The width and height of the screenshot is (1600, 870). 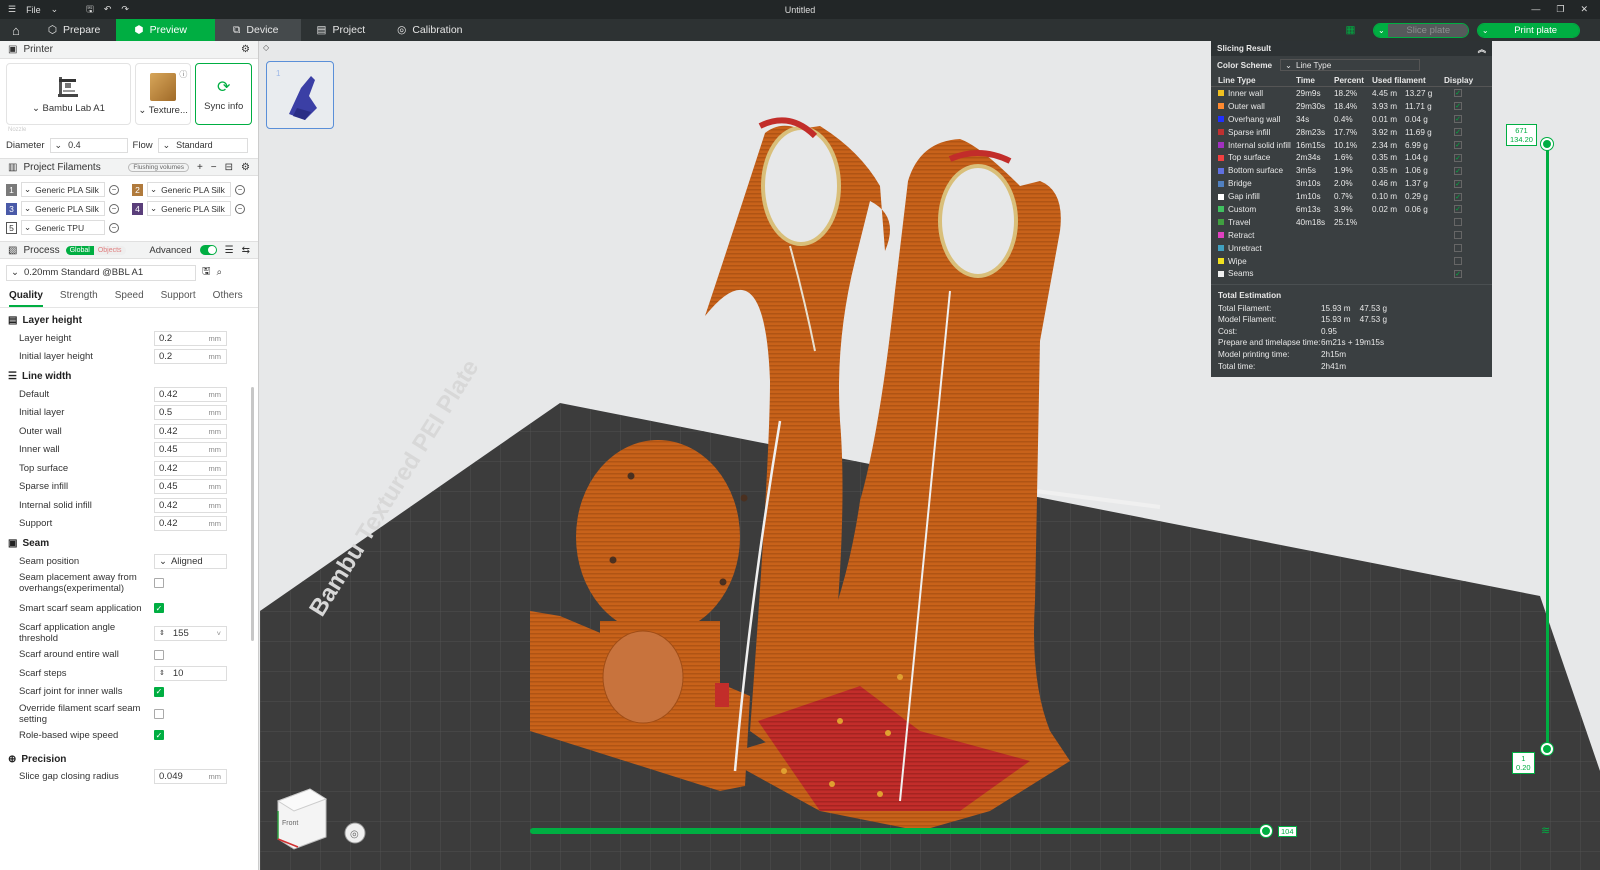 What do you see at coordinates (300, 95) in the screenshot?
I see `plate-thumbnail: 1` at bounding box center [300, 95].